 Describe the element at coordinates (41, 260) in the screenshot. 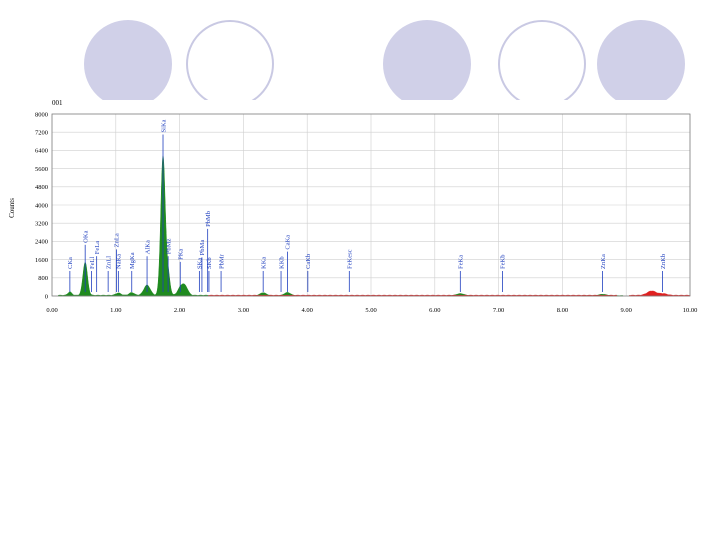

I see `y-tick-label: 1600` at that location.